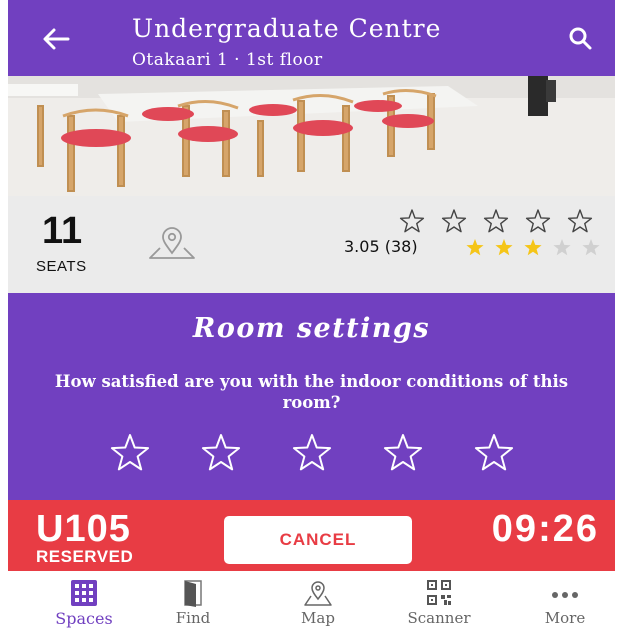  What do you see at coordinates (565, 618) in the screenshot?
I see `nav-more-label: More` at bounding box center [565, 618].